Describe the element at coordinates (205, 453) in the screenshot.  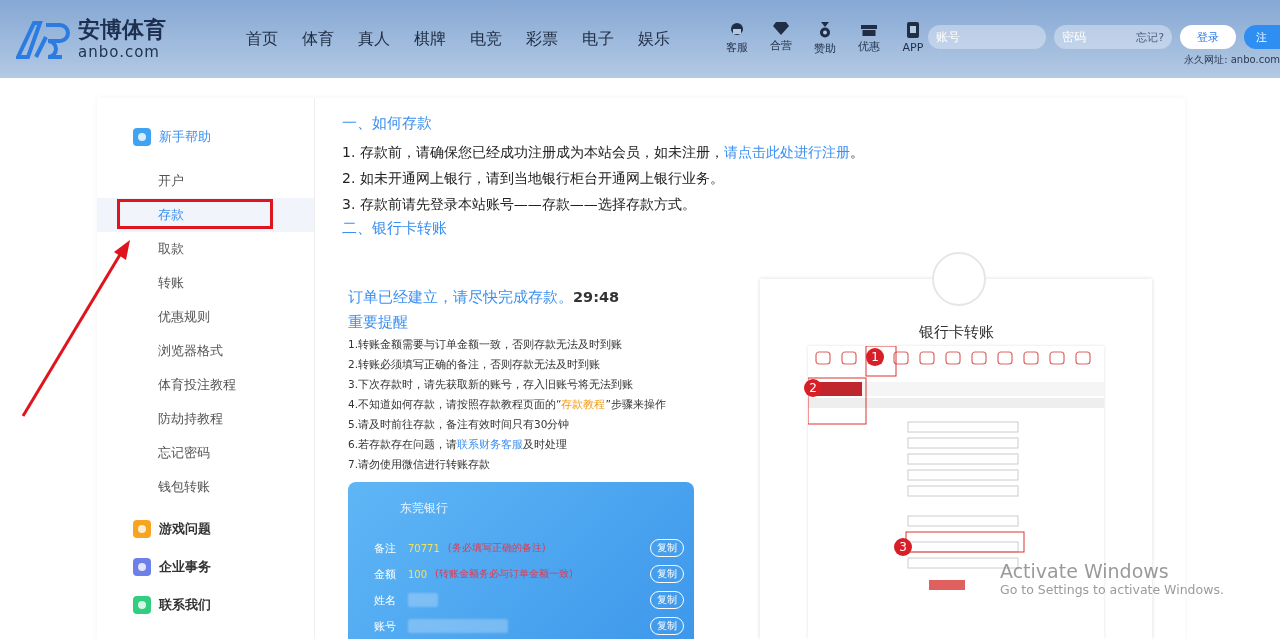
I see `sidebar-item: 忘记密码` at that location.